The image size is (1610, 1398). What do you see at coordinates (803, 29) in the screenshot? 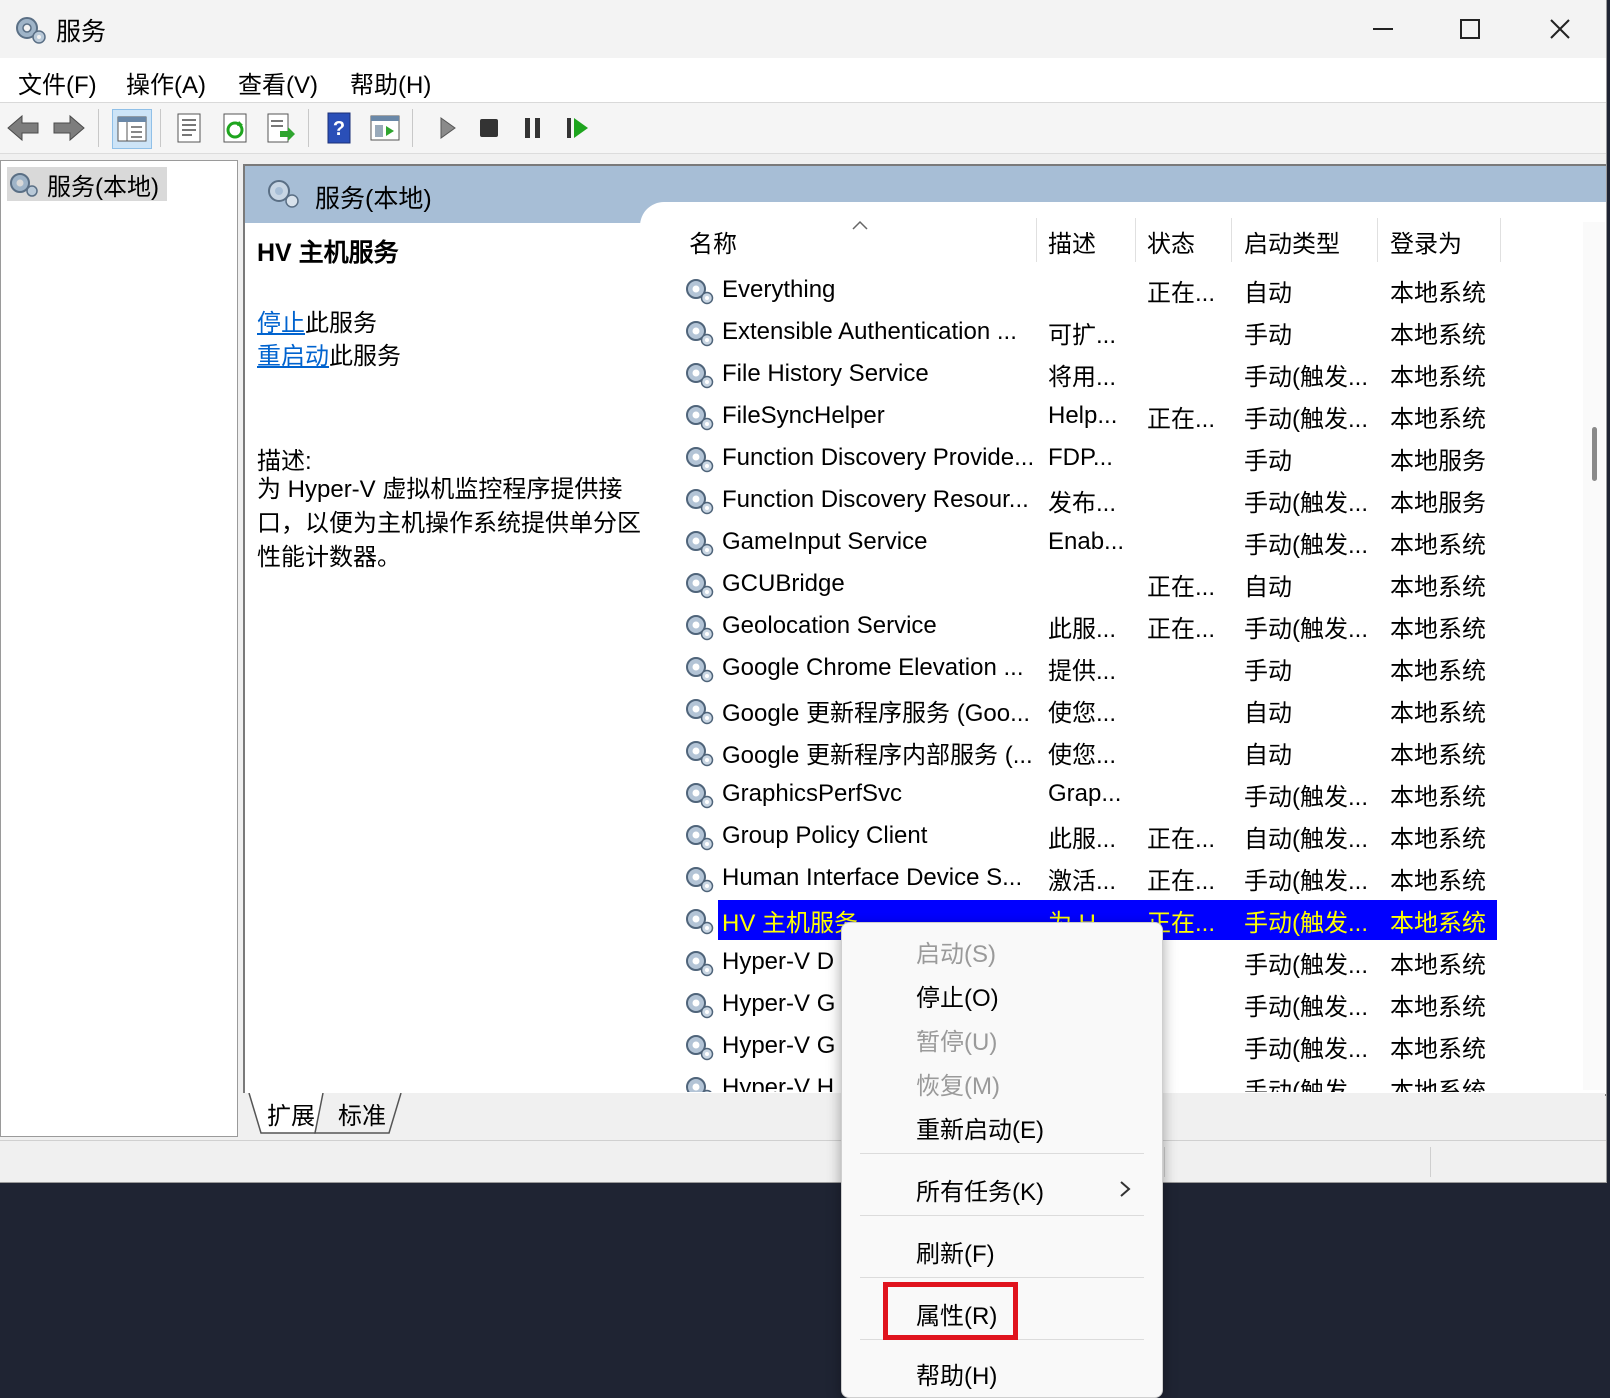
I see `title-bar: 服务` at bounding box center [803, 29].